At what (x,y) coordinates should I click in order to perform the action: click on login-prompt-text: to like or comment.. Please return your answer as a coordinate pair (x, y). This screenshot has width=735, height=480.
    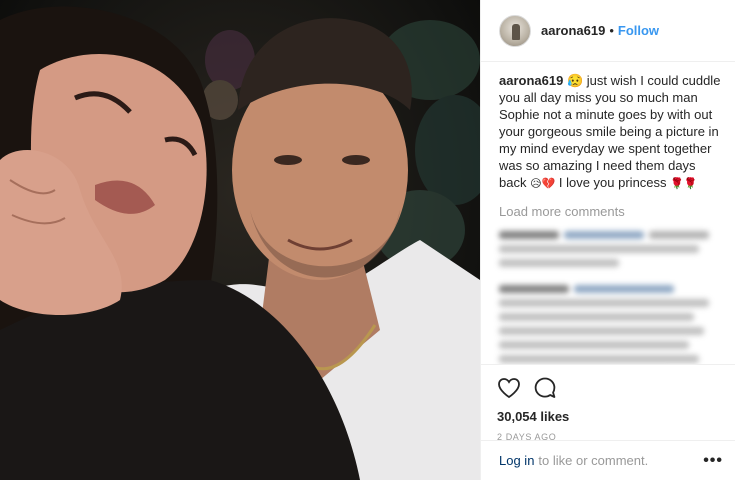
    Looking at the image, I should click on (593, 460).